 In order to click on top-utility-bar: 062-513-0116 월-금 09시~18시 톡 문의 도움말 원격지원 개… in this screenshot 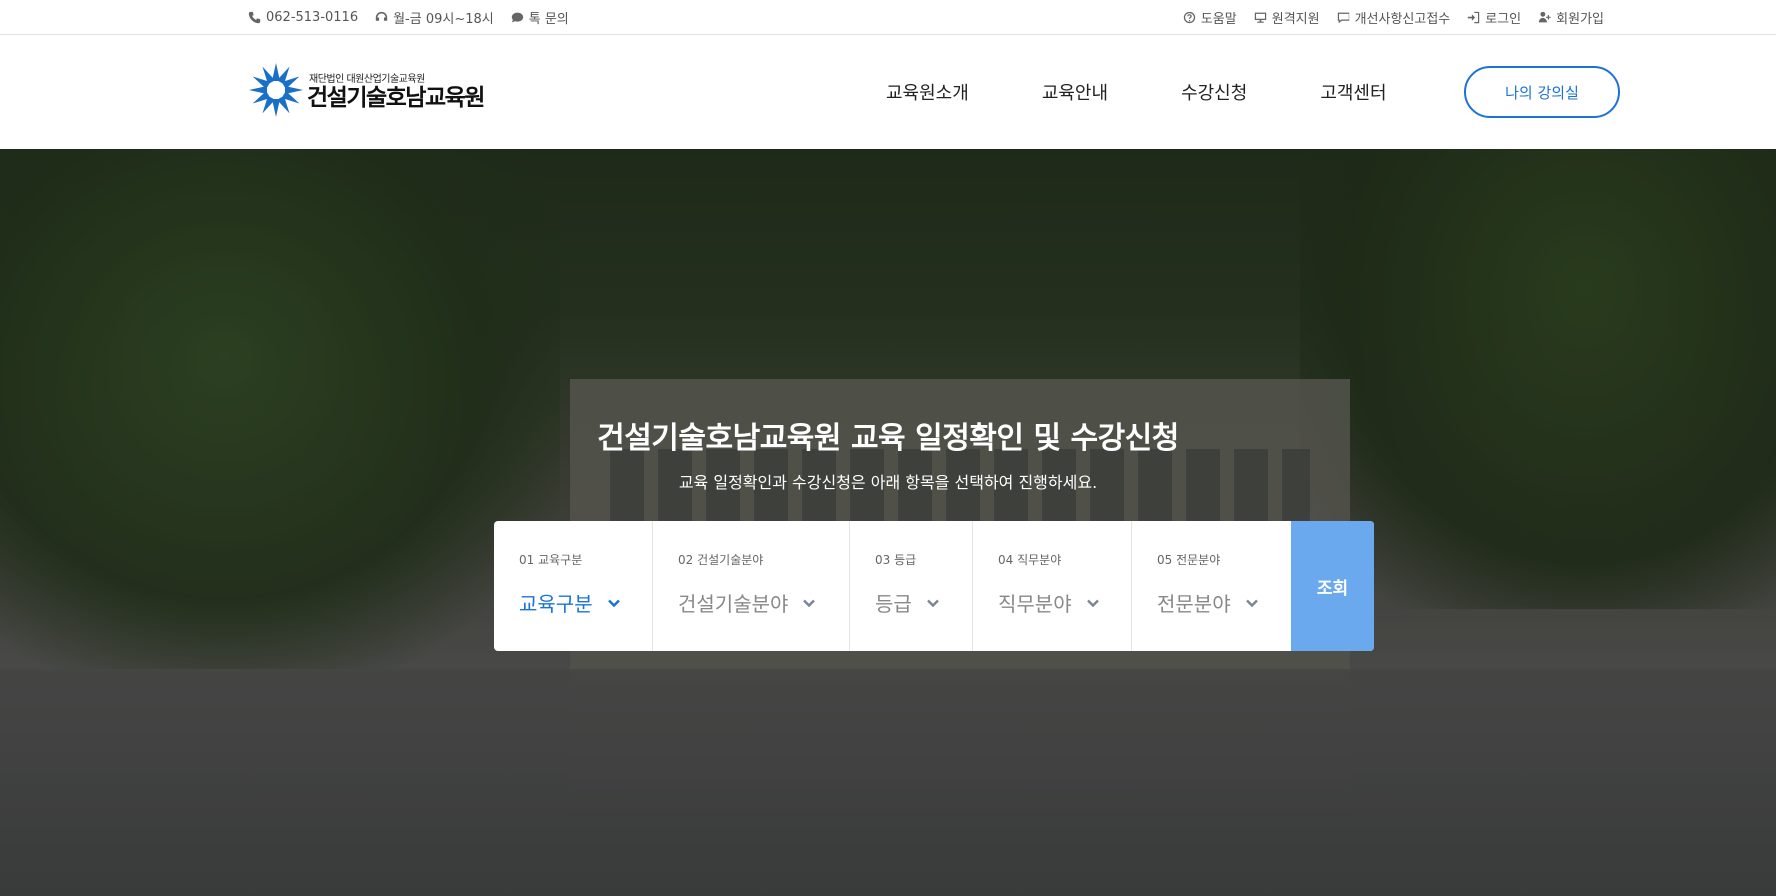, I will do `click(888, 17)`.